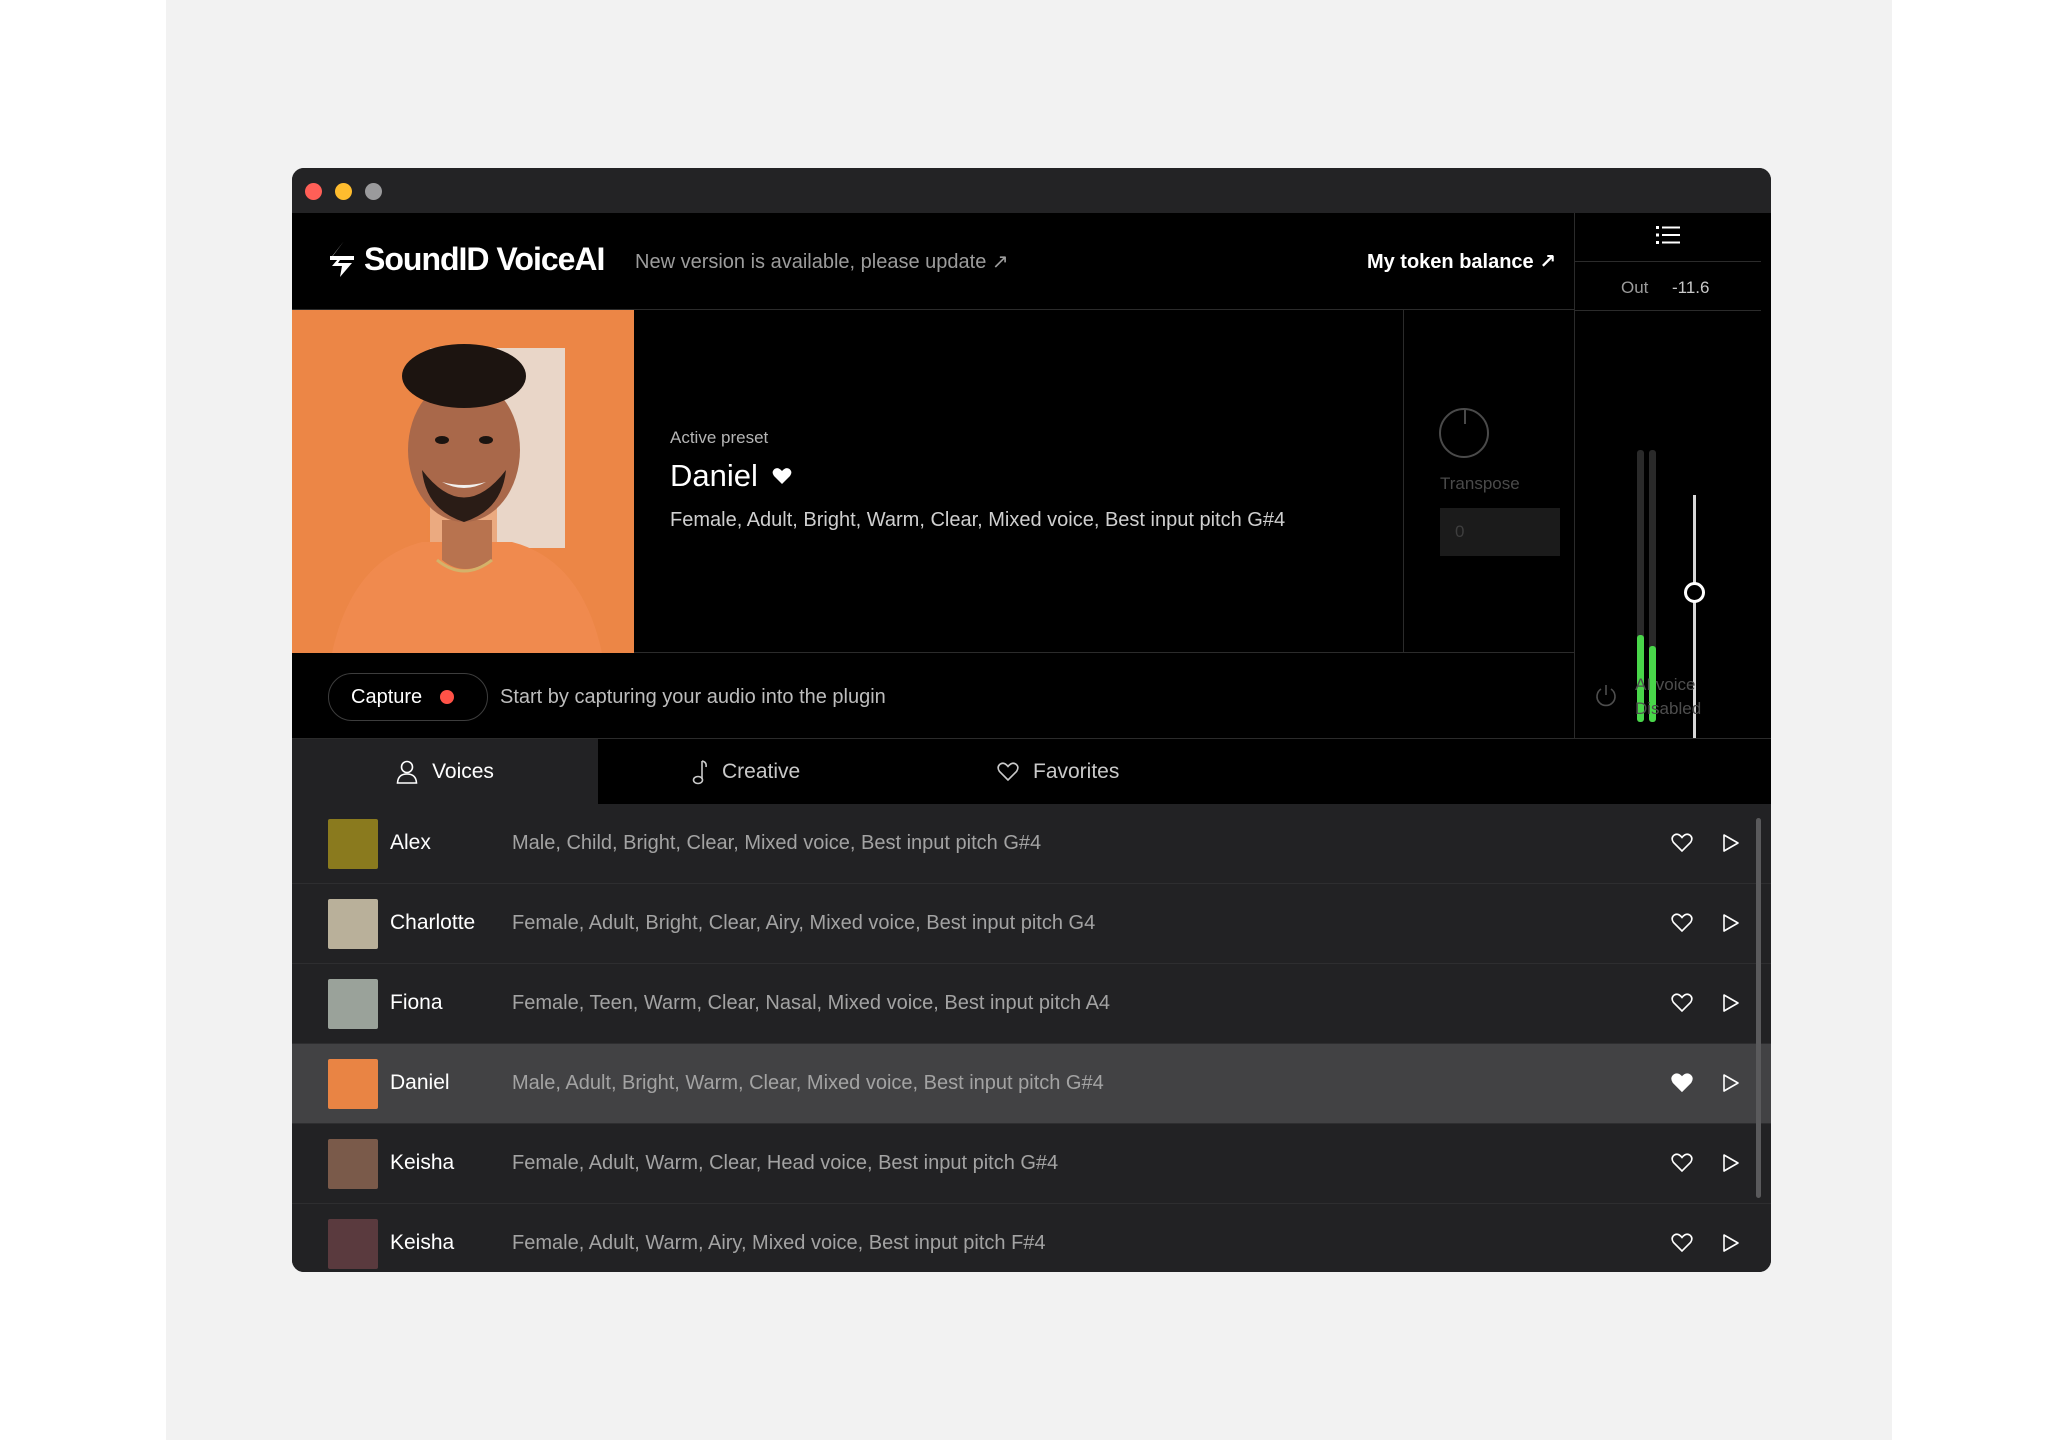 This screenshot has width=2058, height=1440. Describe the element at coordinates (1606, 696) in the screenshot. I see `power-icon` at that location.